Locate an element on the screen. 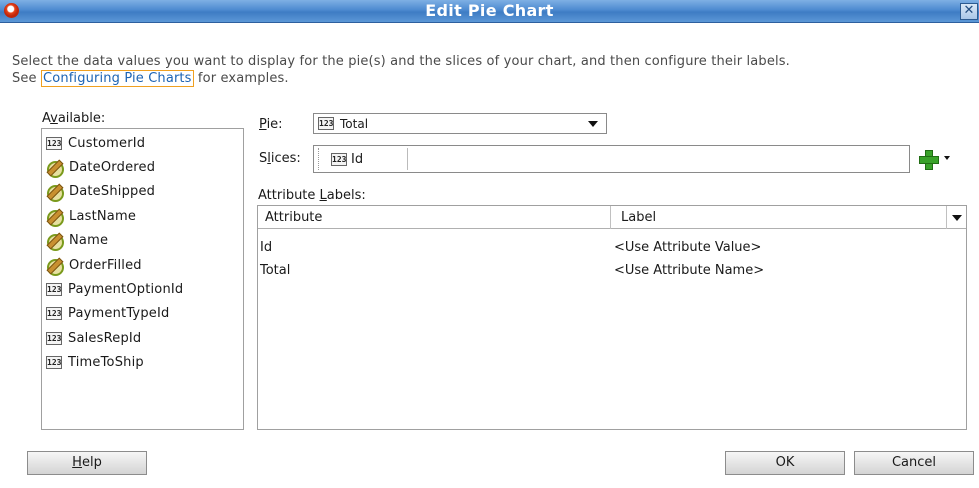 Image resolution: width=979 pixels, height=488 pixels. list-item: 123 PaymentOptionId is located at coordinates (142, 289).